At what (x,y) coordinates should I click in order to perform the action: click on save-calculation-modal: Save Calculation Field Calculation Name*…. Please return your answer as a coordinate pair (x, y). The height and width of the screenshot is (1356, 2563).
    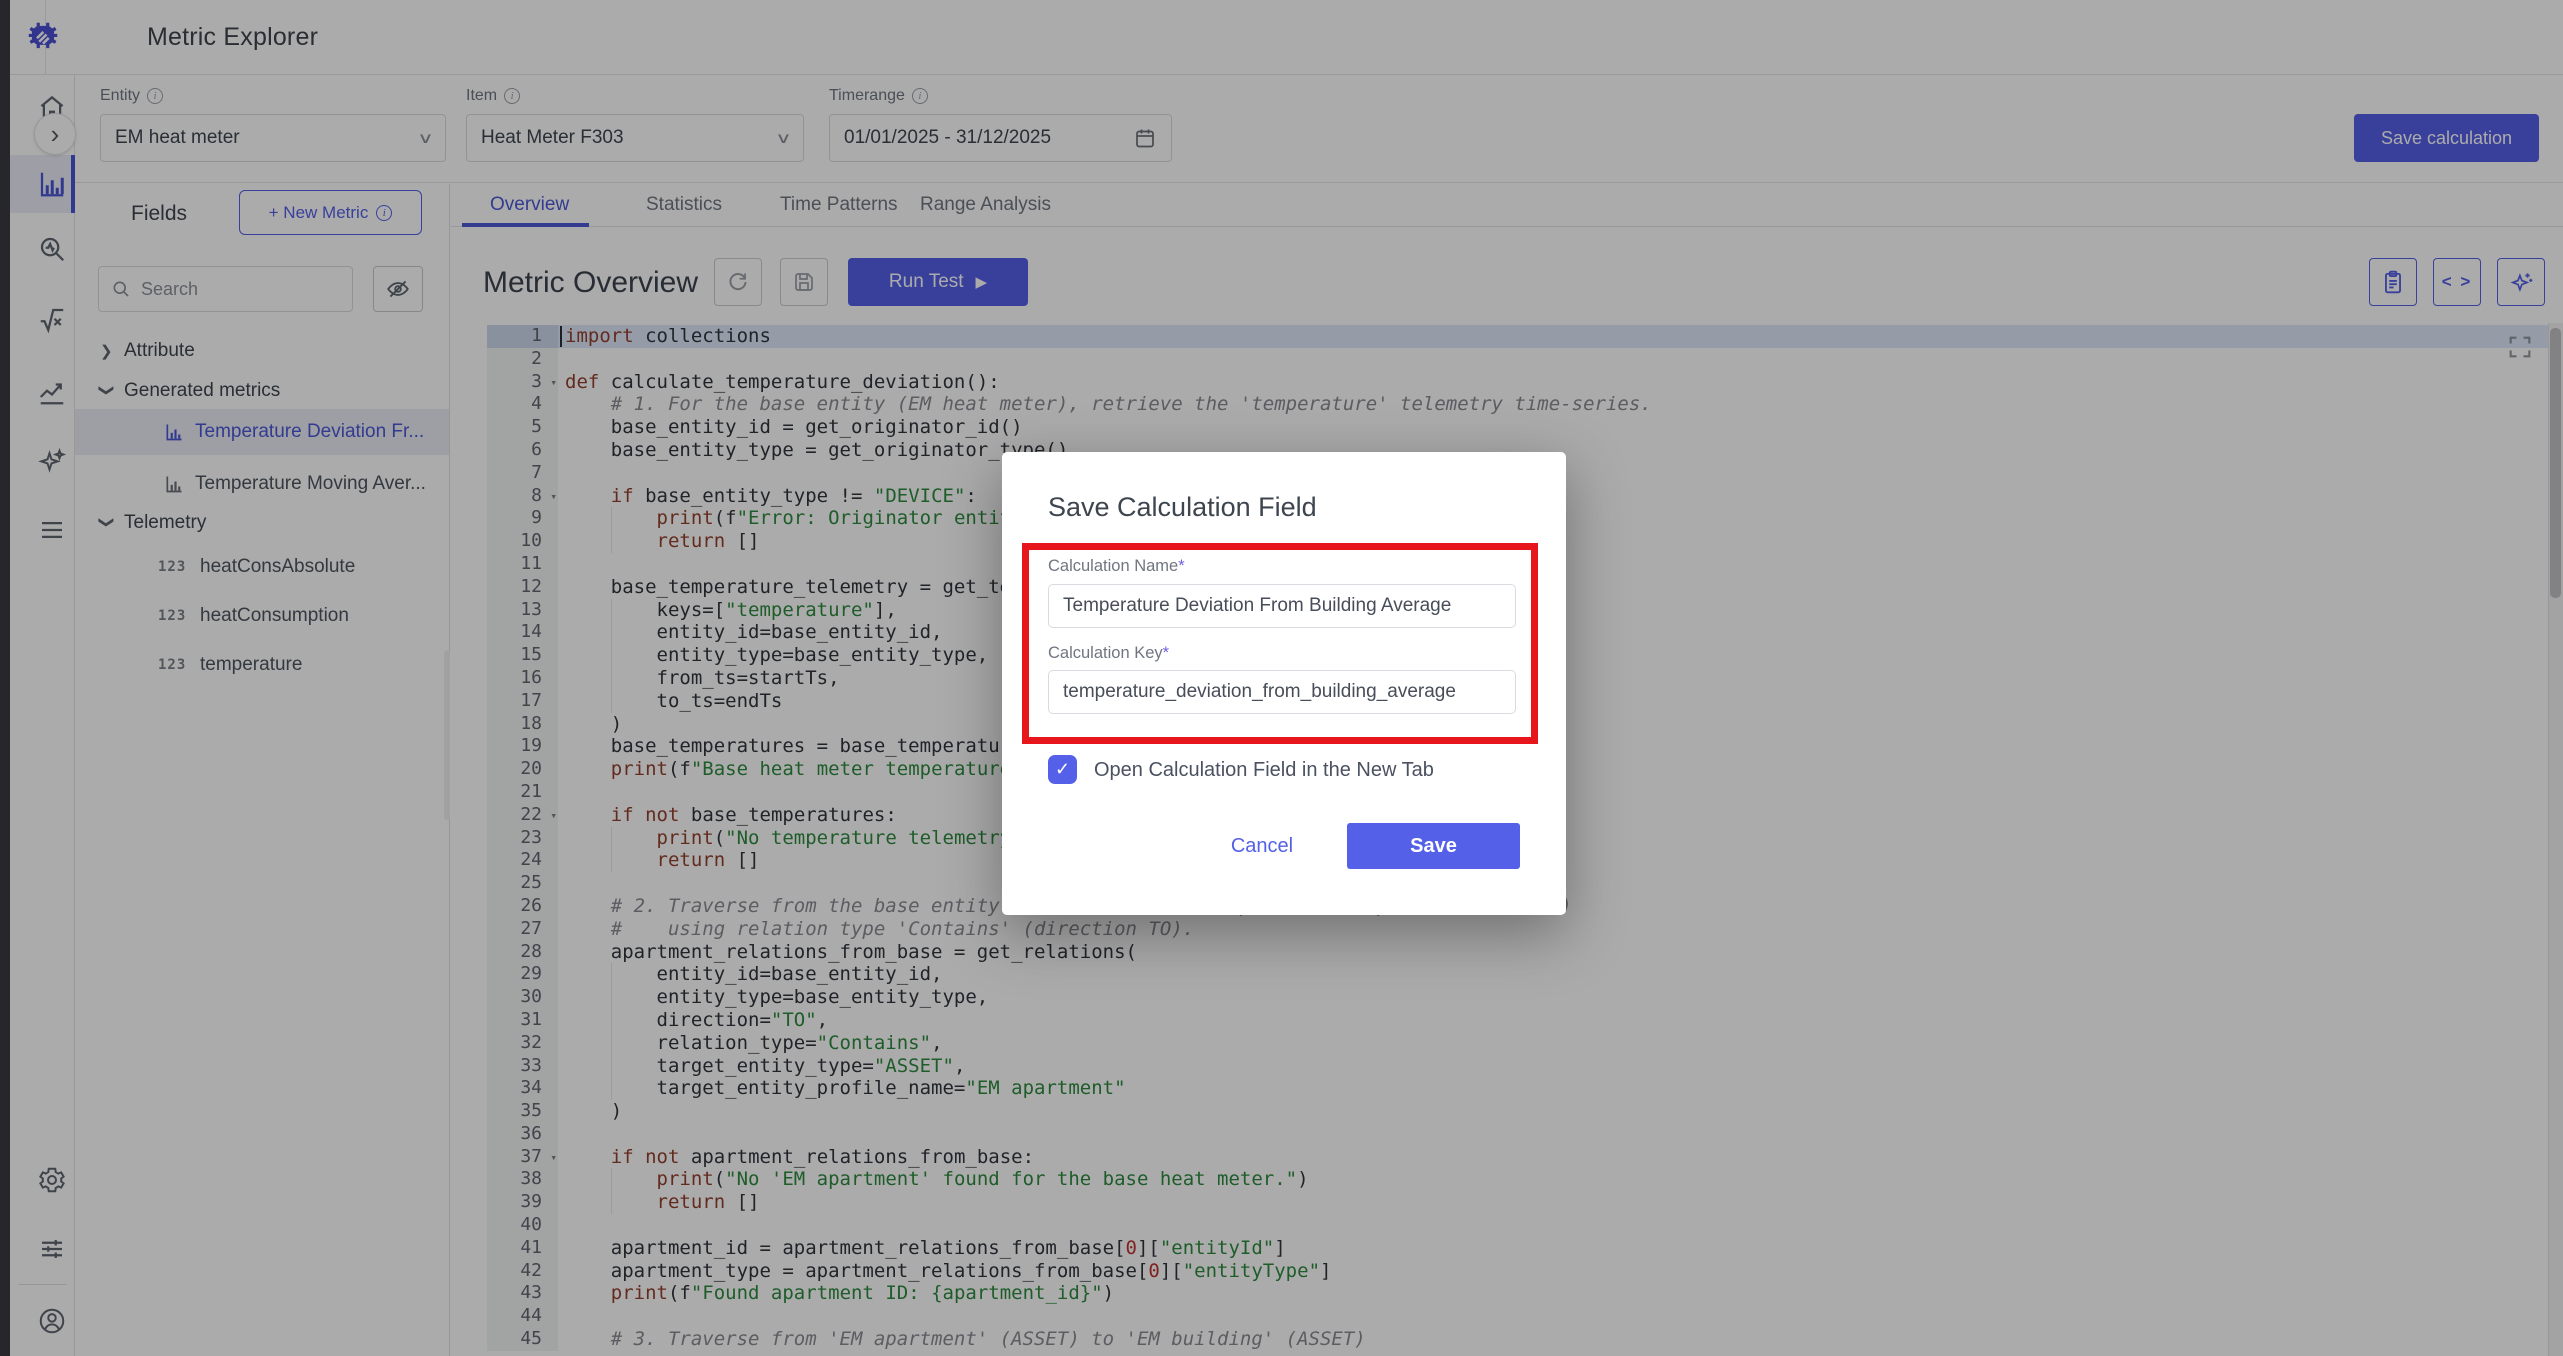
    Looking at the image, I should click on (1284, 683).